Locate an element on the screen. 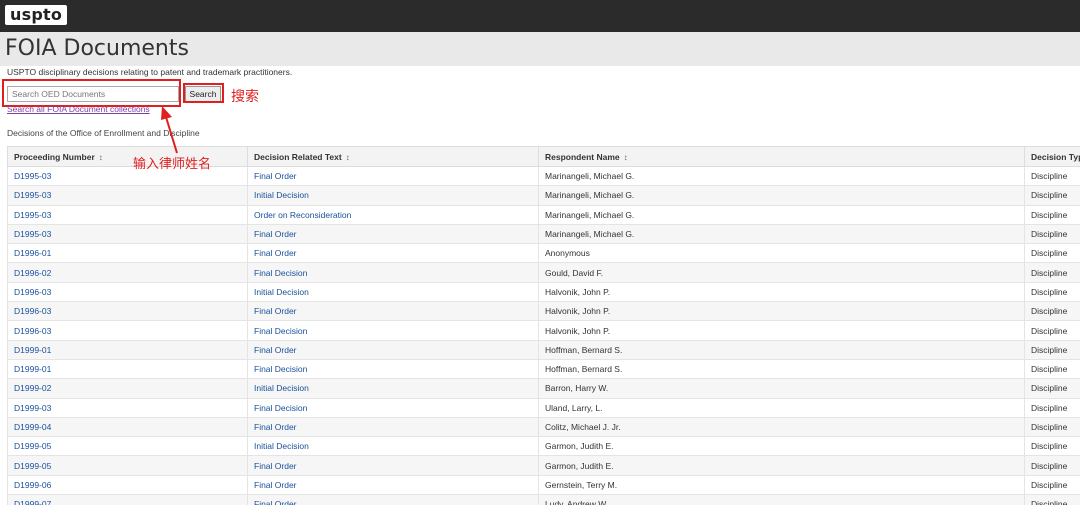  proceeding-number-link: D1999-02 is located at coordinates (127, 388).